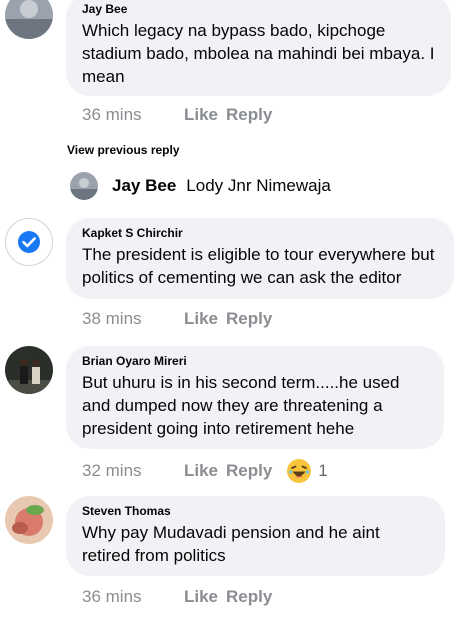 The width and height of the screenshot is (474, 622). Describe the element at coordinates (258, 9) in the screenshot. I see `comment-author: Jay Bee` at that location.